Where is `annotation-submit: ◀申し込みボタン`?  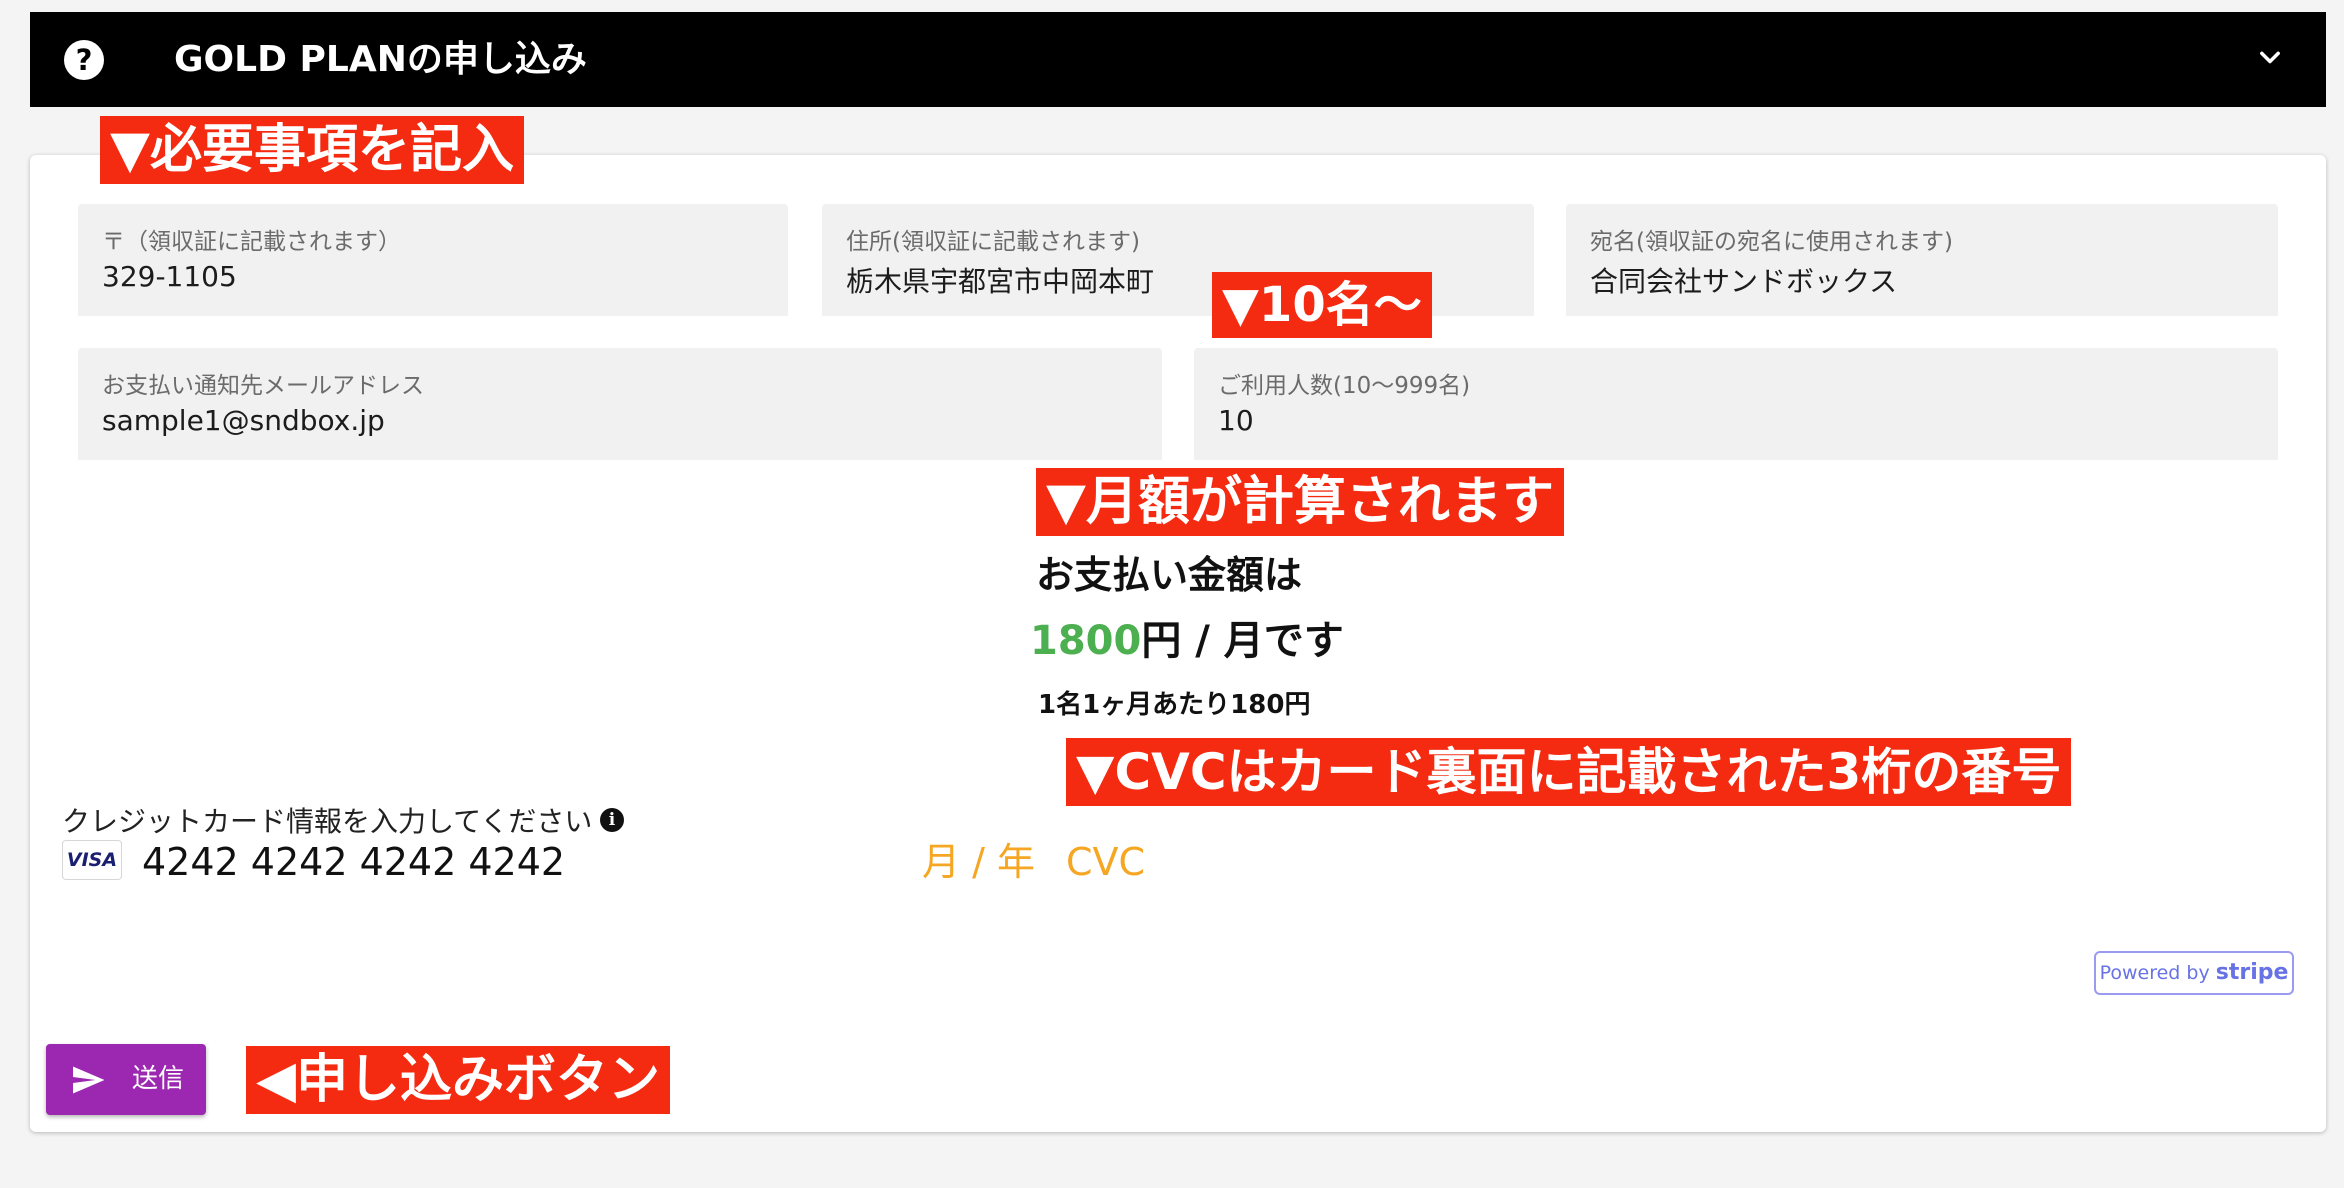 annotation-submit: ◀申し込みボタン is located at coordinates (458, 1080).